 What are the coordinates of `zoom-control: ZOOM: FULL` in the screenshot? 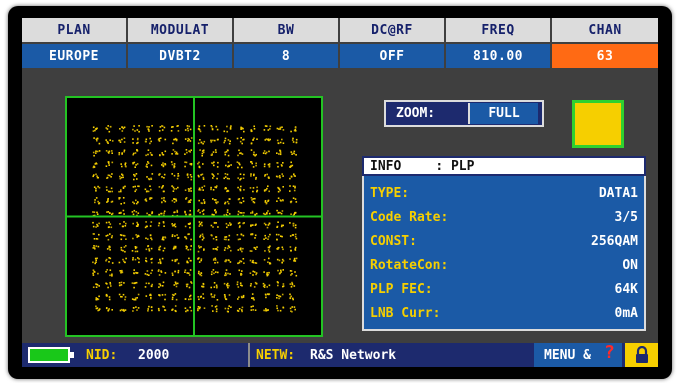 It's located at (464, 113).